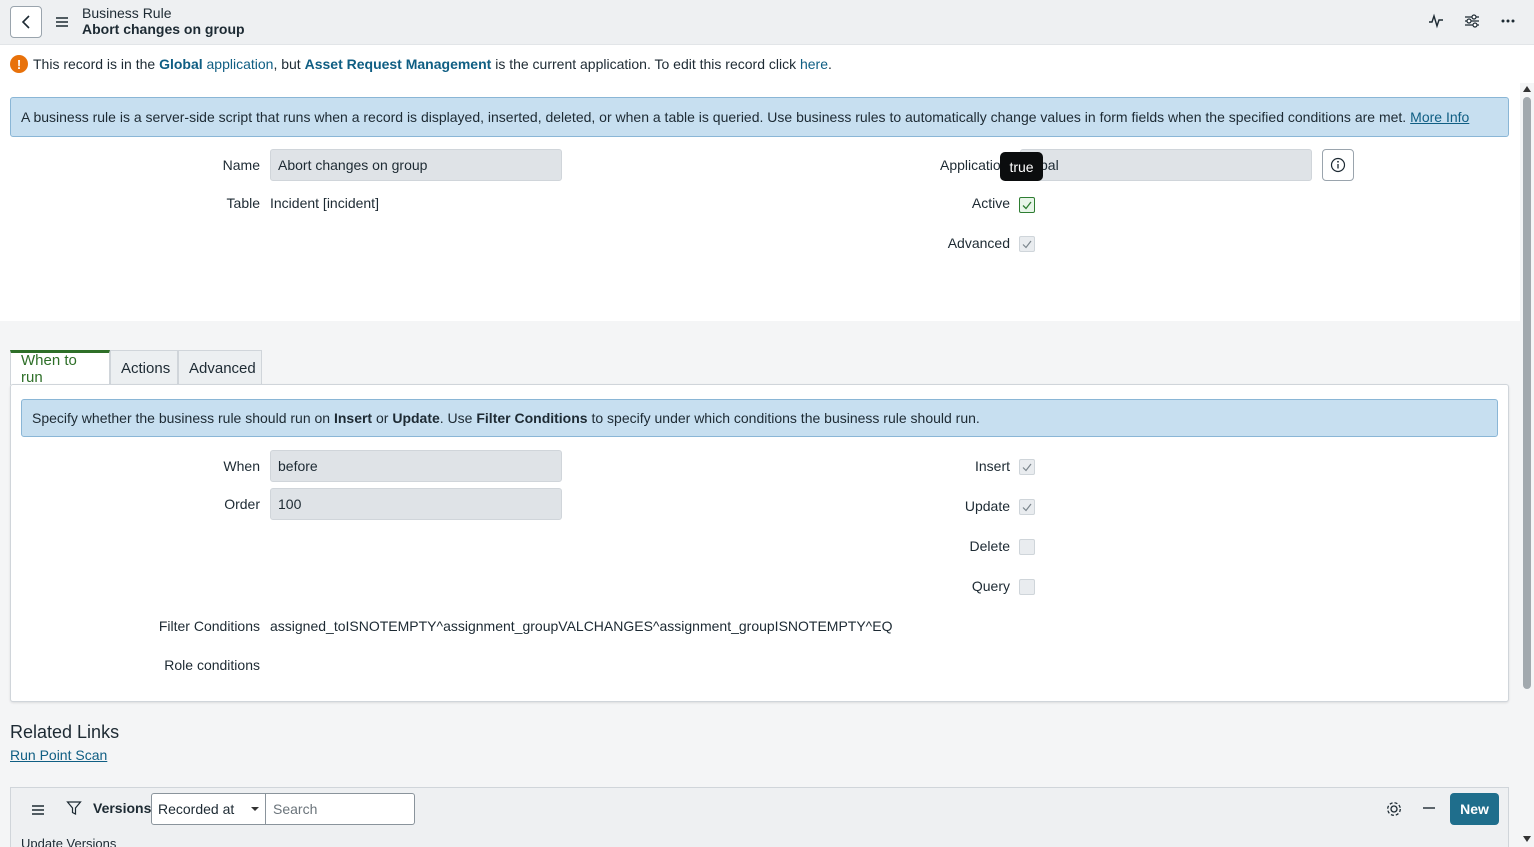  I want to click on advanced-checkbox, so click(1027, 244).